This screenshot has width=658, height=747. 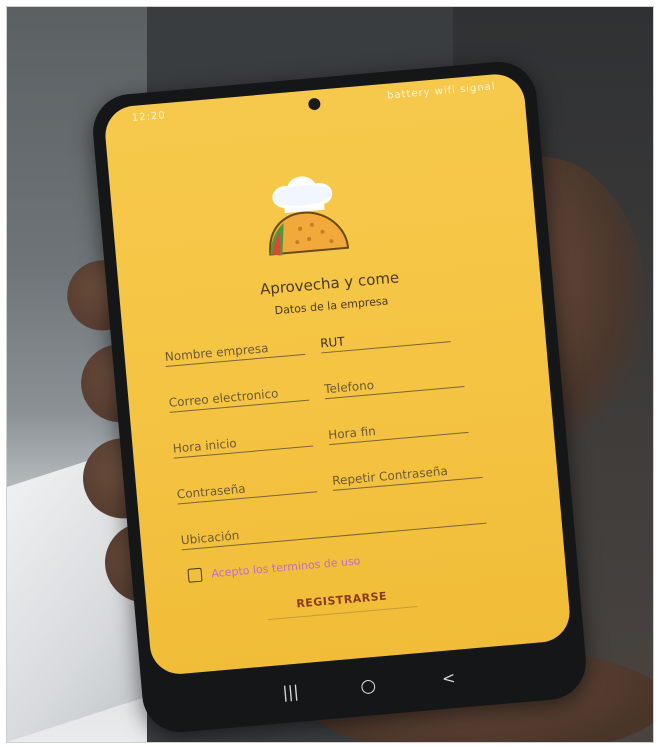 What do you see at coordinates (235, 352) in the screenshot?
I see `company-name-field: Nombre empresa` at bounding box center [235, 352].